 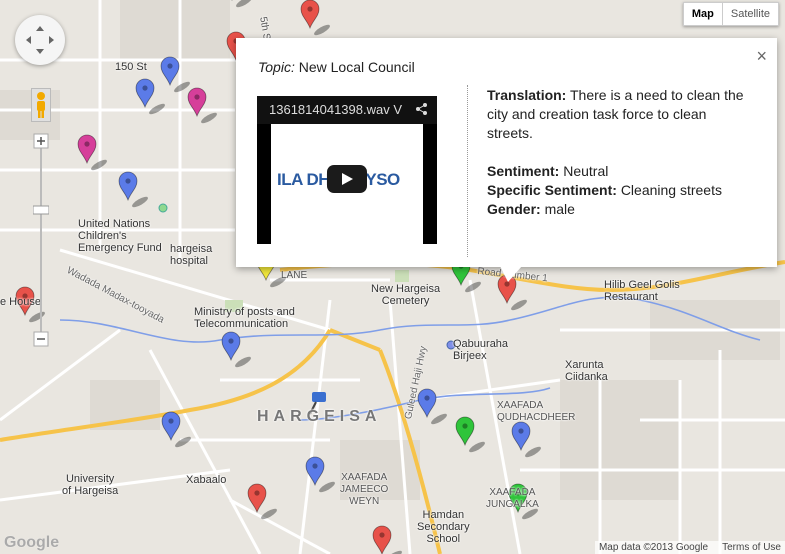 What do you see at coordinates (90, 485) in the screenshot?
I see `university-label: University of Hargeisa` at bounding box center [90, 485].